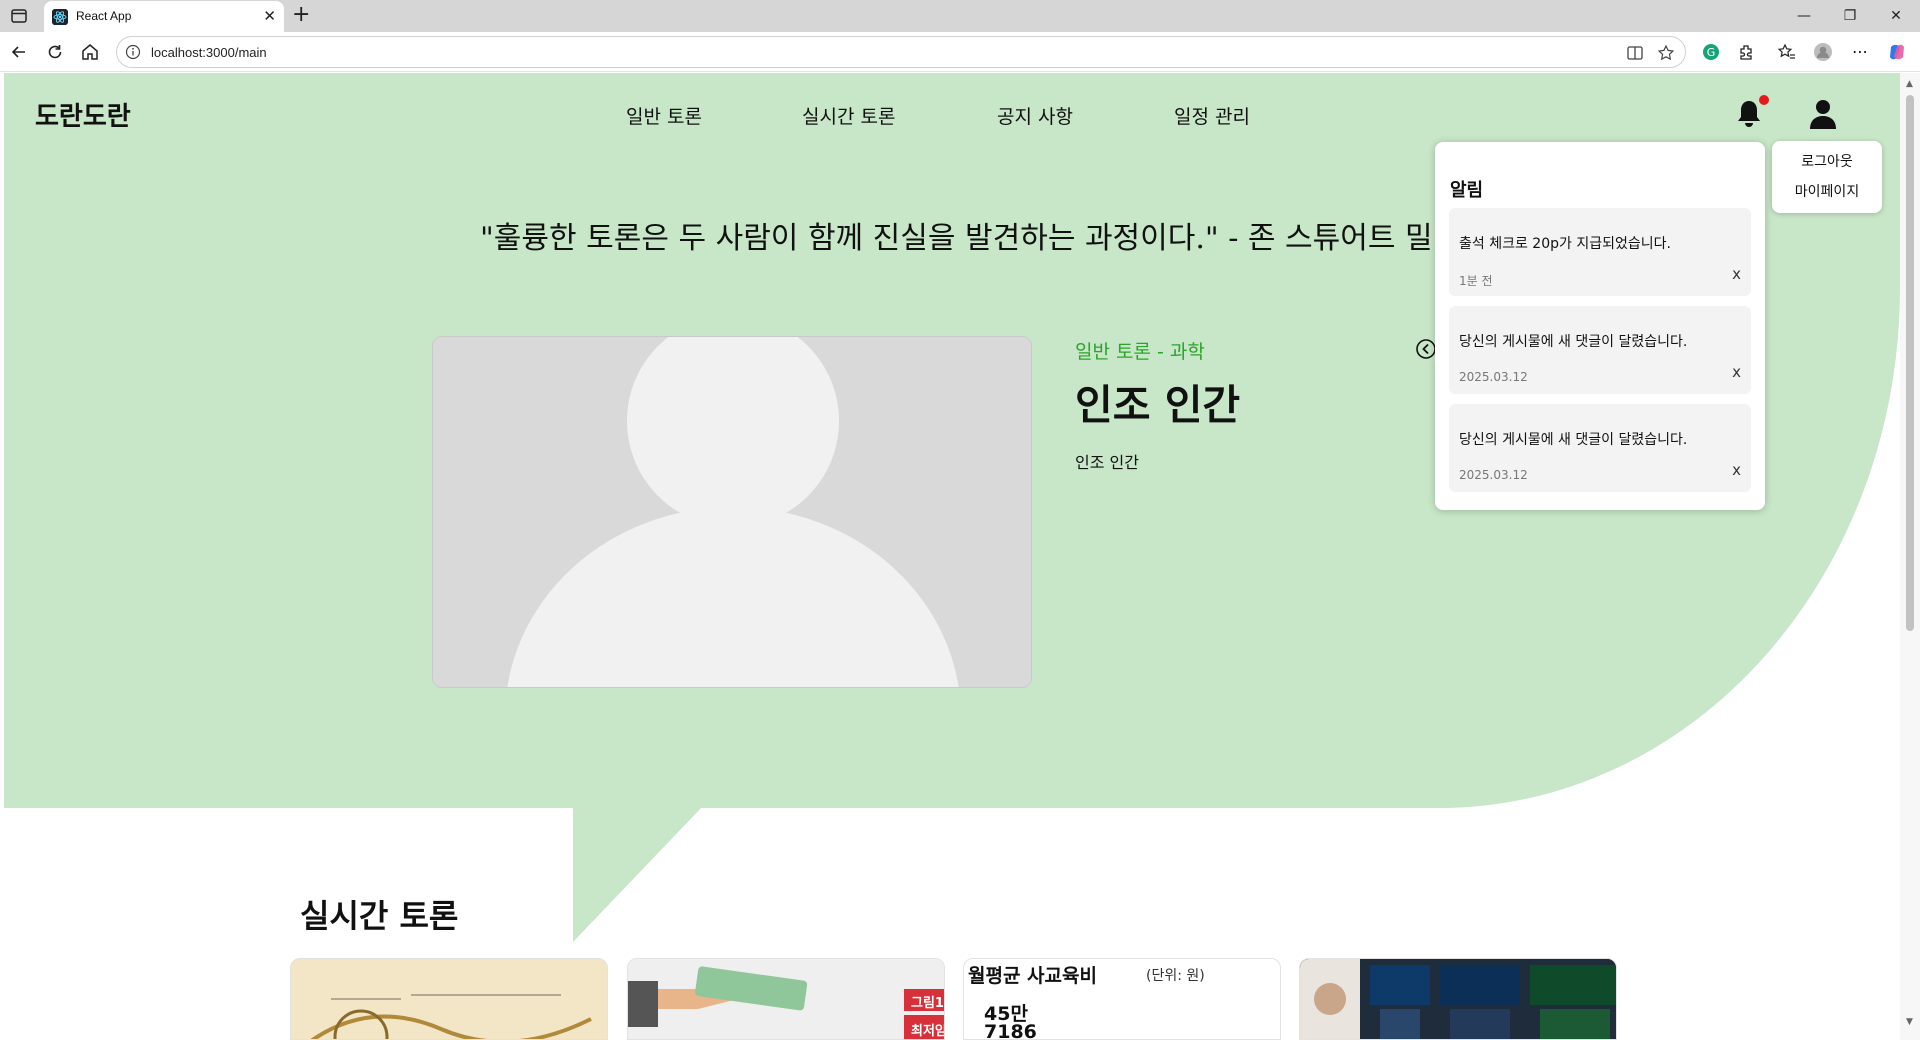  I want to click on thumbnail-value-2: 7186, so click(1010, 1030).